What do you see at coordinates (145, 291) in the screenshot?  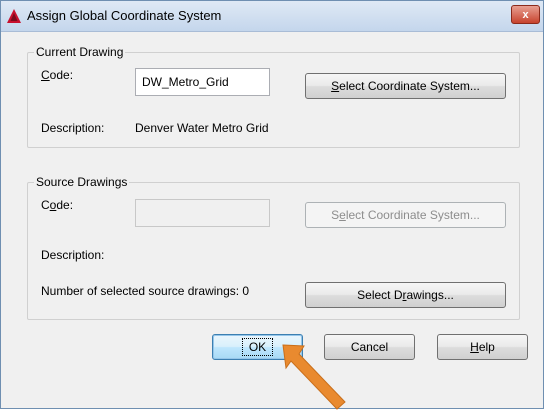 I see `source-drawings-count-label: Number of selected source drawings: 0` at bounding box center [145, 291].